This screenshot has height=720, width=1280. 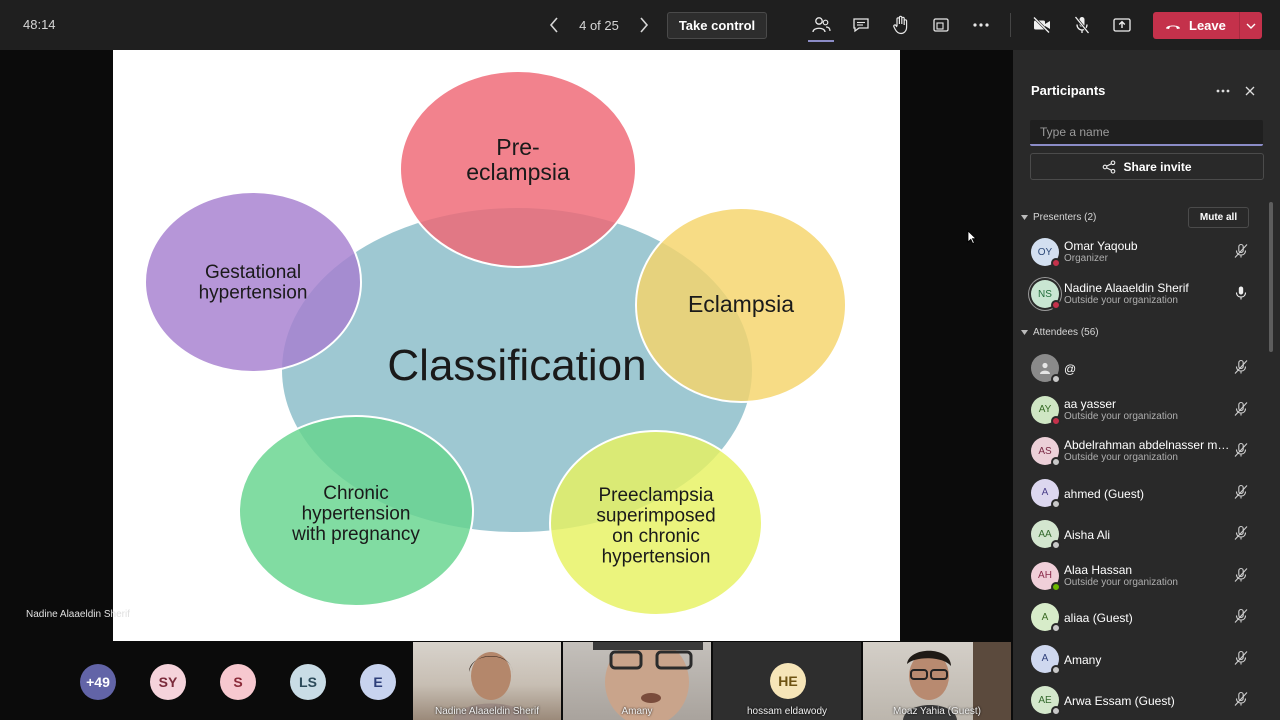 What do you see at coordinates (253, 272) in the screenshot?
I see `bubble-label-gestational: Gestational` at bounding box center [253, 272].